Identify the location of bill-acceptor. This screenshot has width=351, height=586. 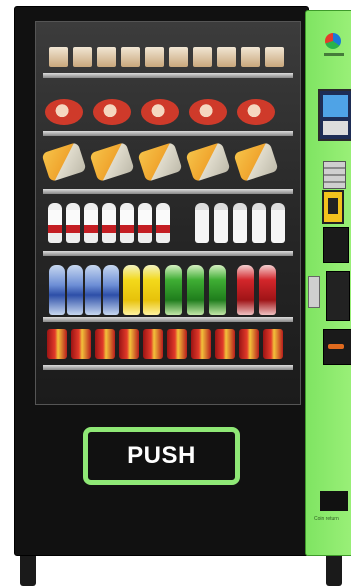
(336, 245).